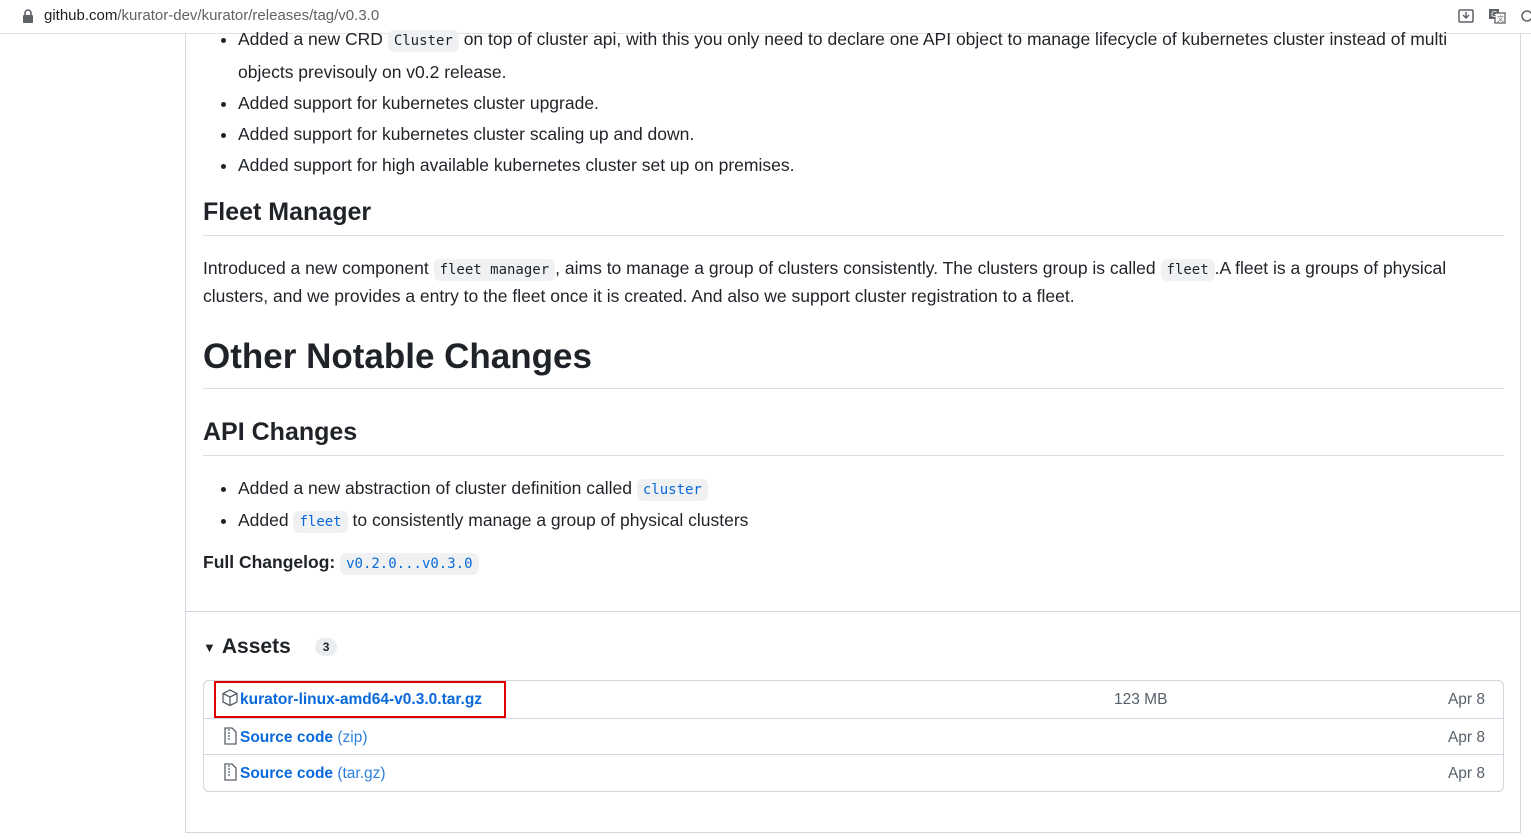  Describe the element at coordinates (1466, 16) in the screenshot. I see `install-app-icon` at that location.